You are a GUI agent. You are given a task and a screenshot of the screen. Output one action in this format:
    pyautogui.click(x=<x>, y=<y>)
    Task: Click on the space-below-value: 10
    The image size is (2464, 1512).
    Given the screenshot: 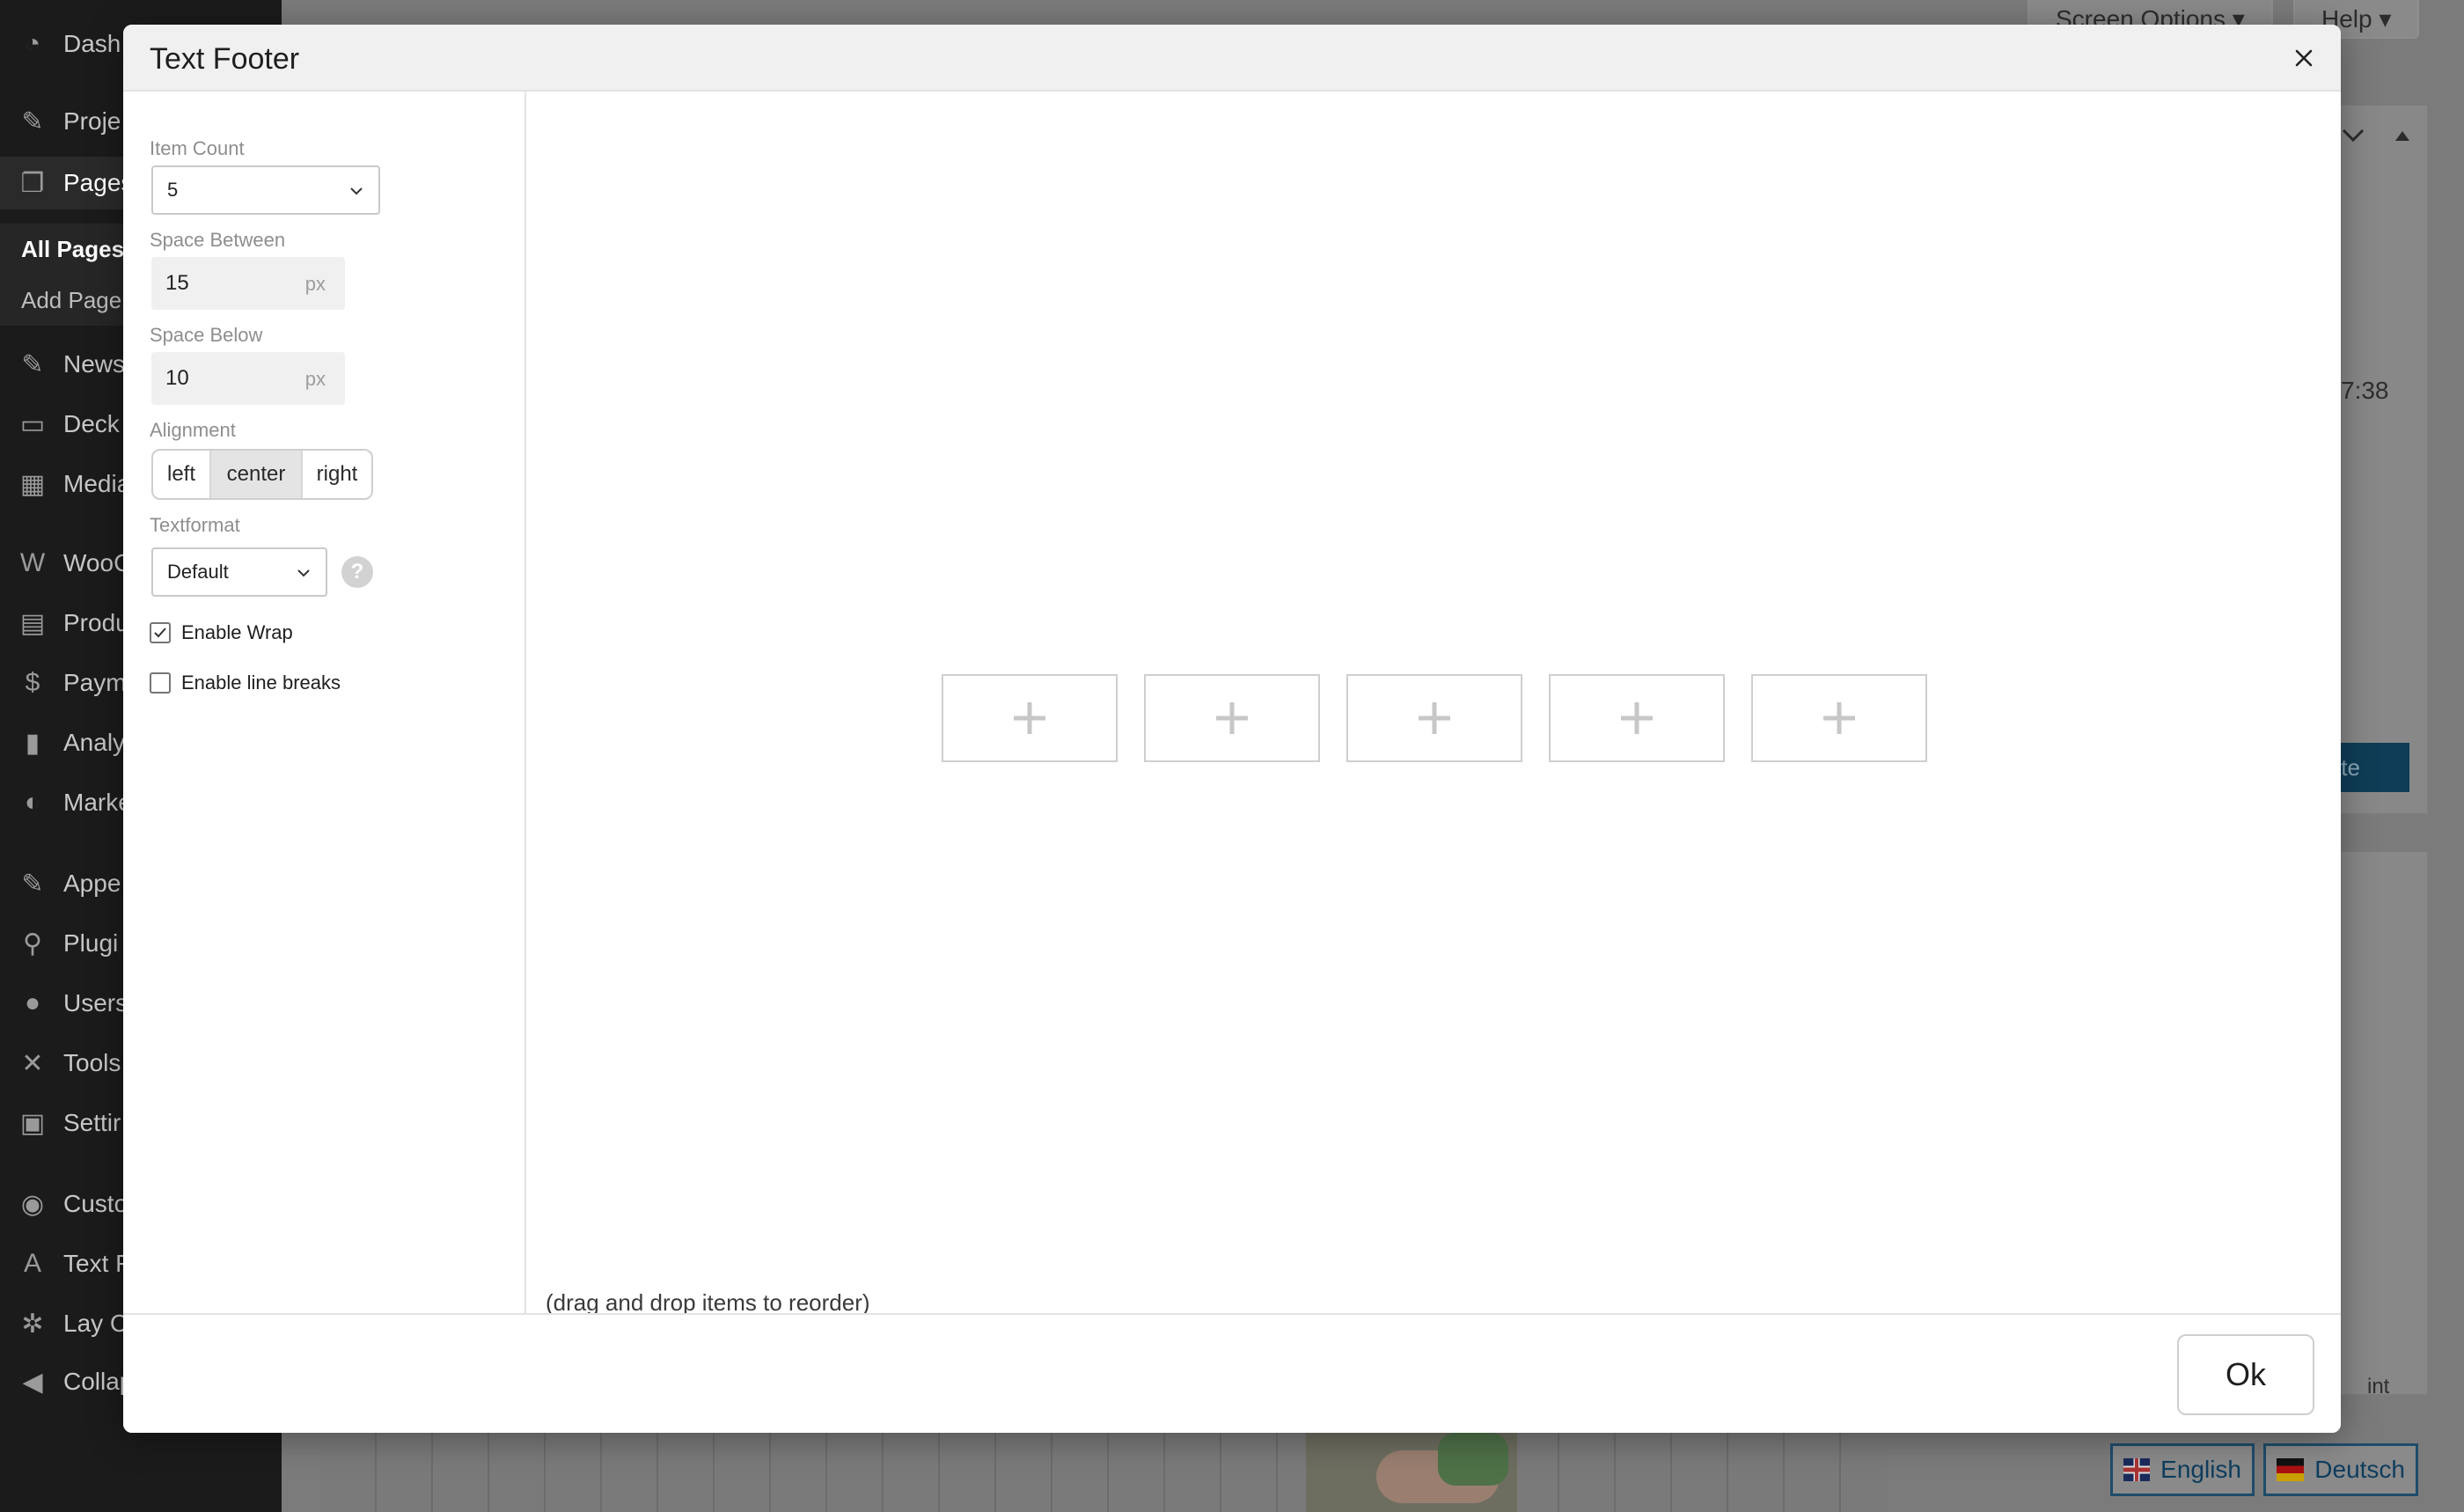 What is the action you would take?
    pyautogui.click(x=177, y=378)
    